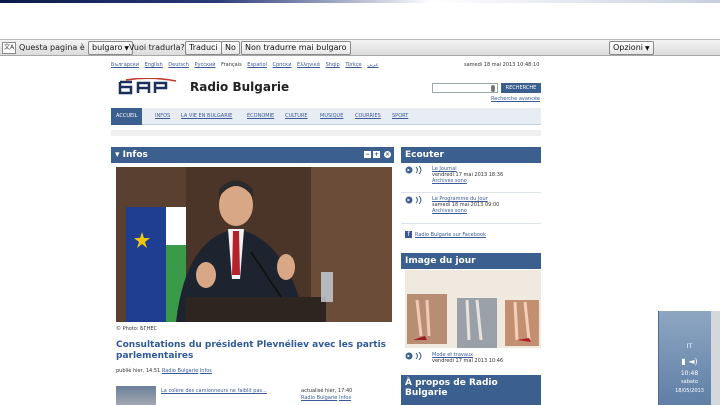  I want to click on microphone-icon, so click(493, 88).